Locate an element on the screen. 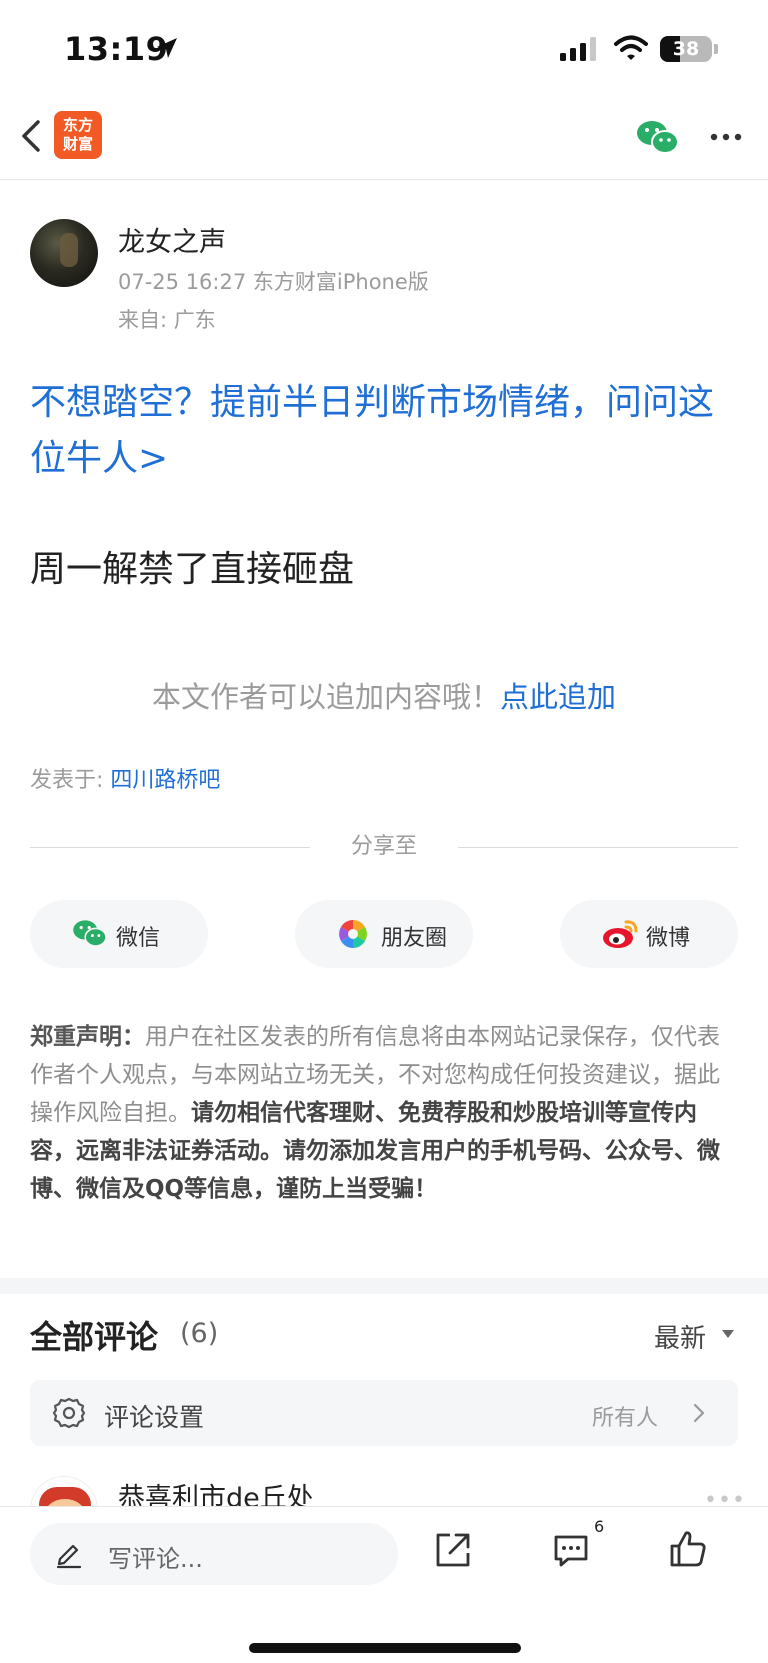 Image resolution: width=768 pixels, height=1663 pixels. divider-line-right is located at coordinates (598, 847).